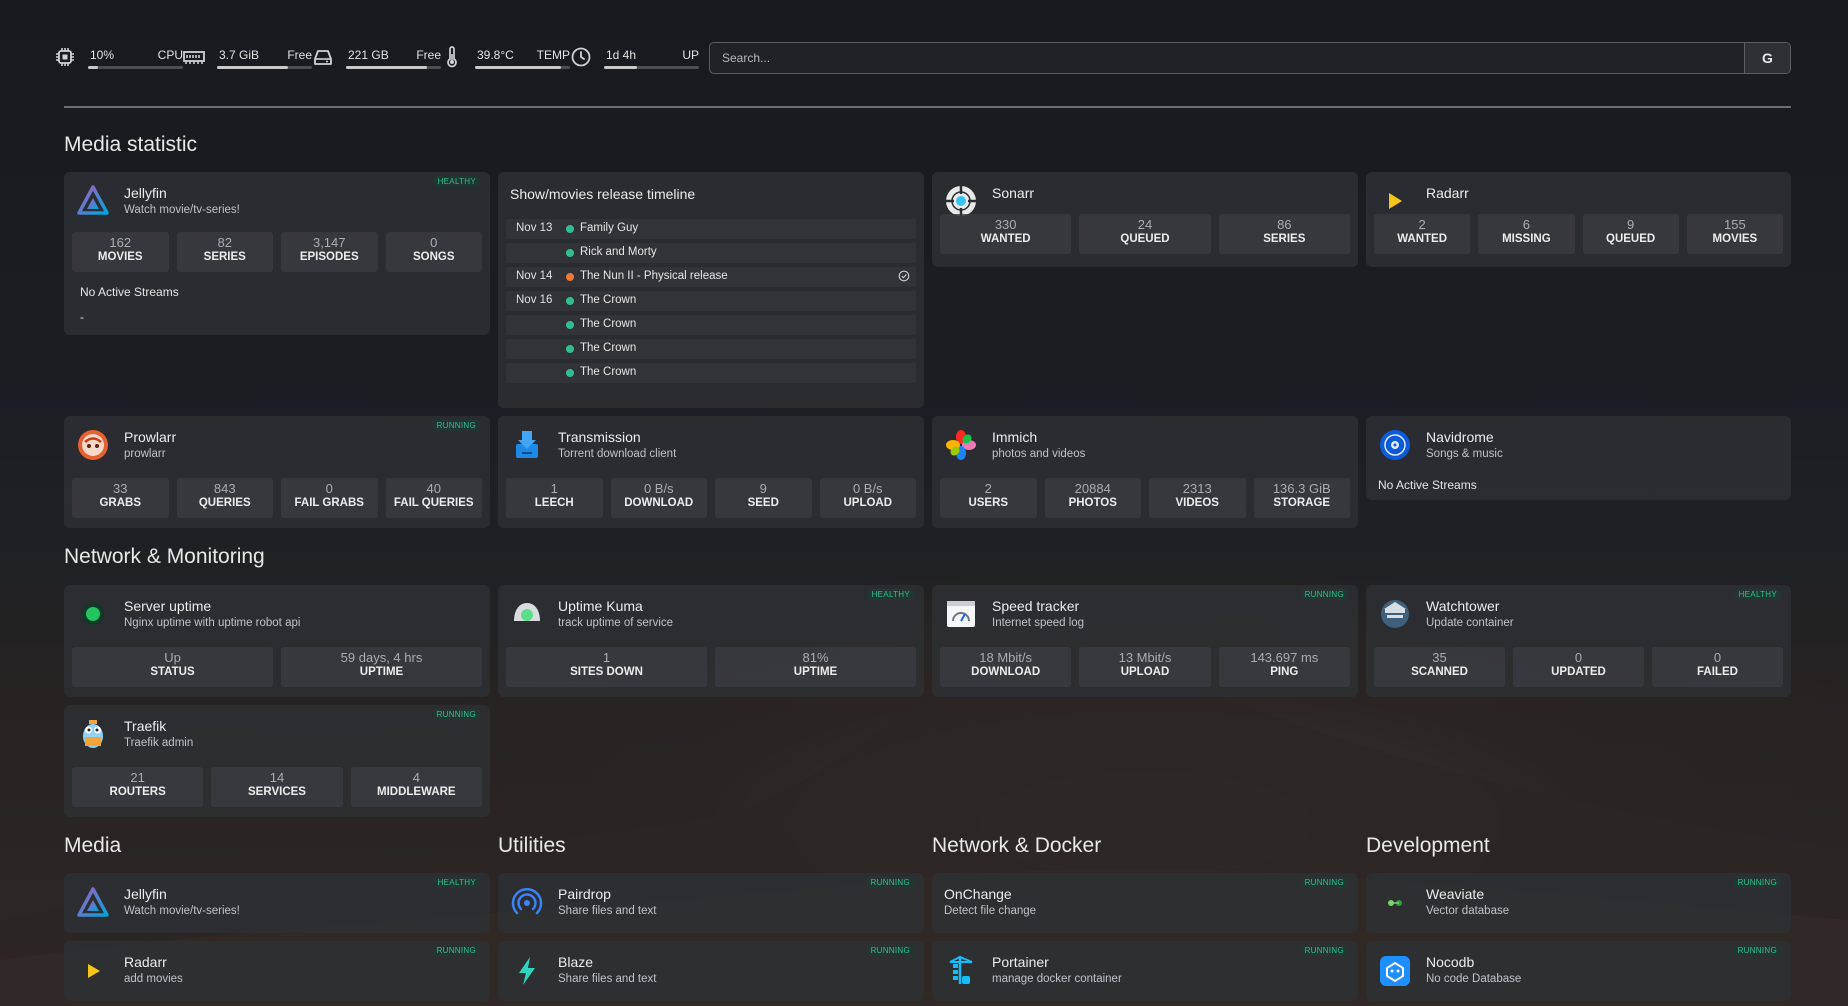  Describe the element at coordinates (1227, 58) in the screenshot. I see `search-input` at that location.